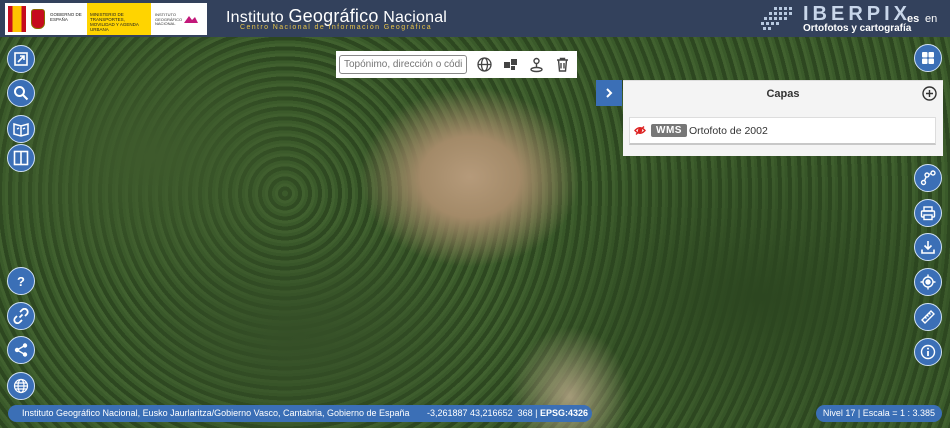  I want to click on scale-bar: Nivel 17 | Escala = 1 : 3.385, so click(879, 413).